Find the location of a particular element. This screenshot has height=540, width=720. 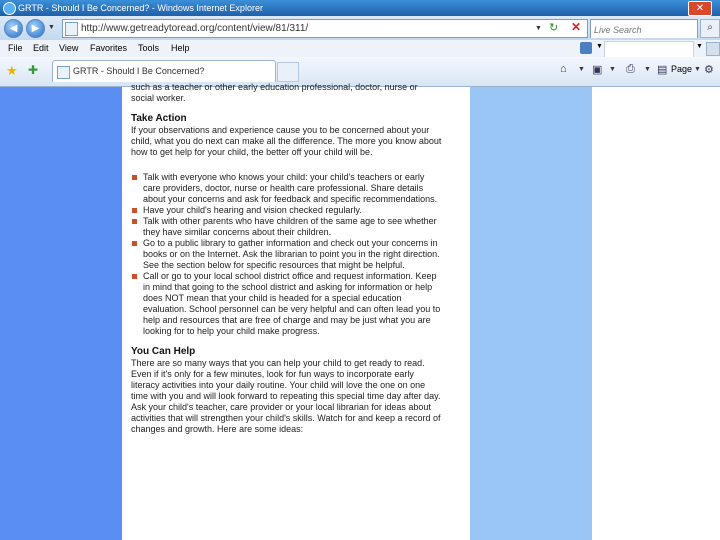

tools-gear-icon: ⚙ is located at coordinates (709, 69).